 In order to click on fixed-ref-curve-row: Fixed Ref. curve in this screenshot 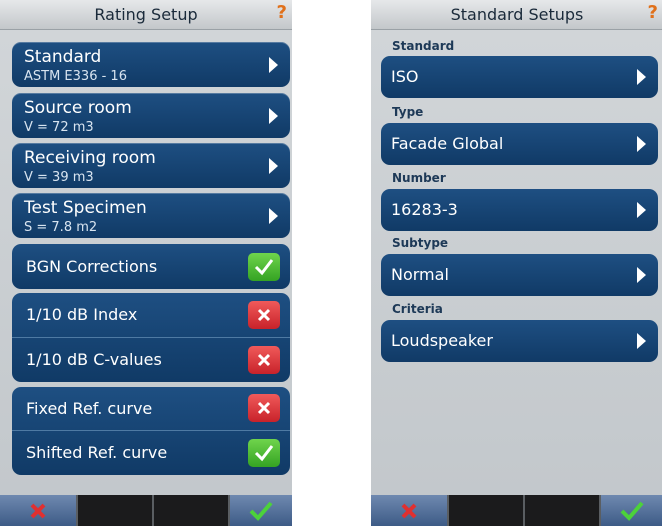, I will do `click(151, 408)`.